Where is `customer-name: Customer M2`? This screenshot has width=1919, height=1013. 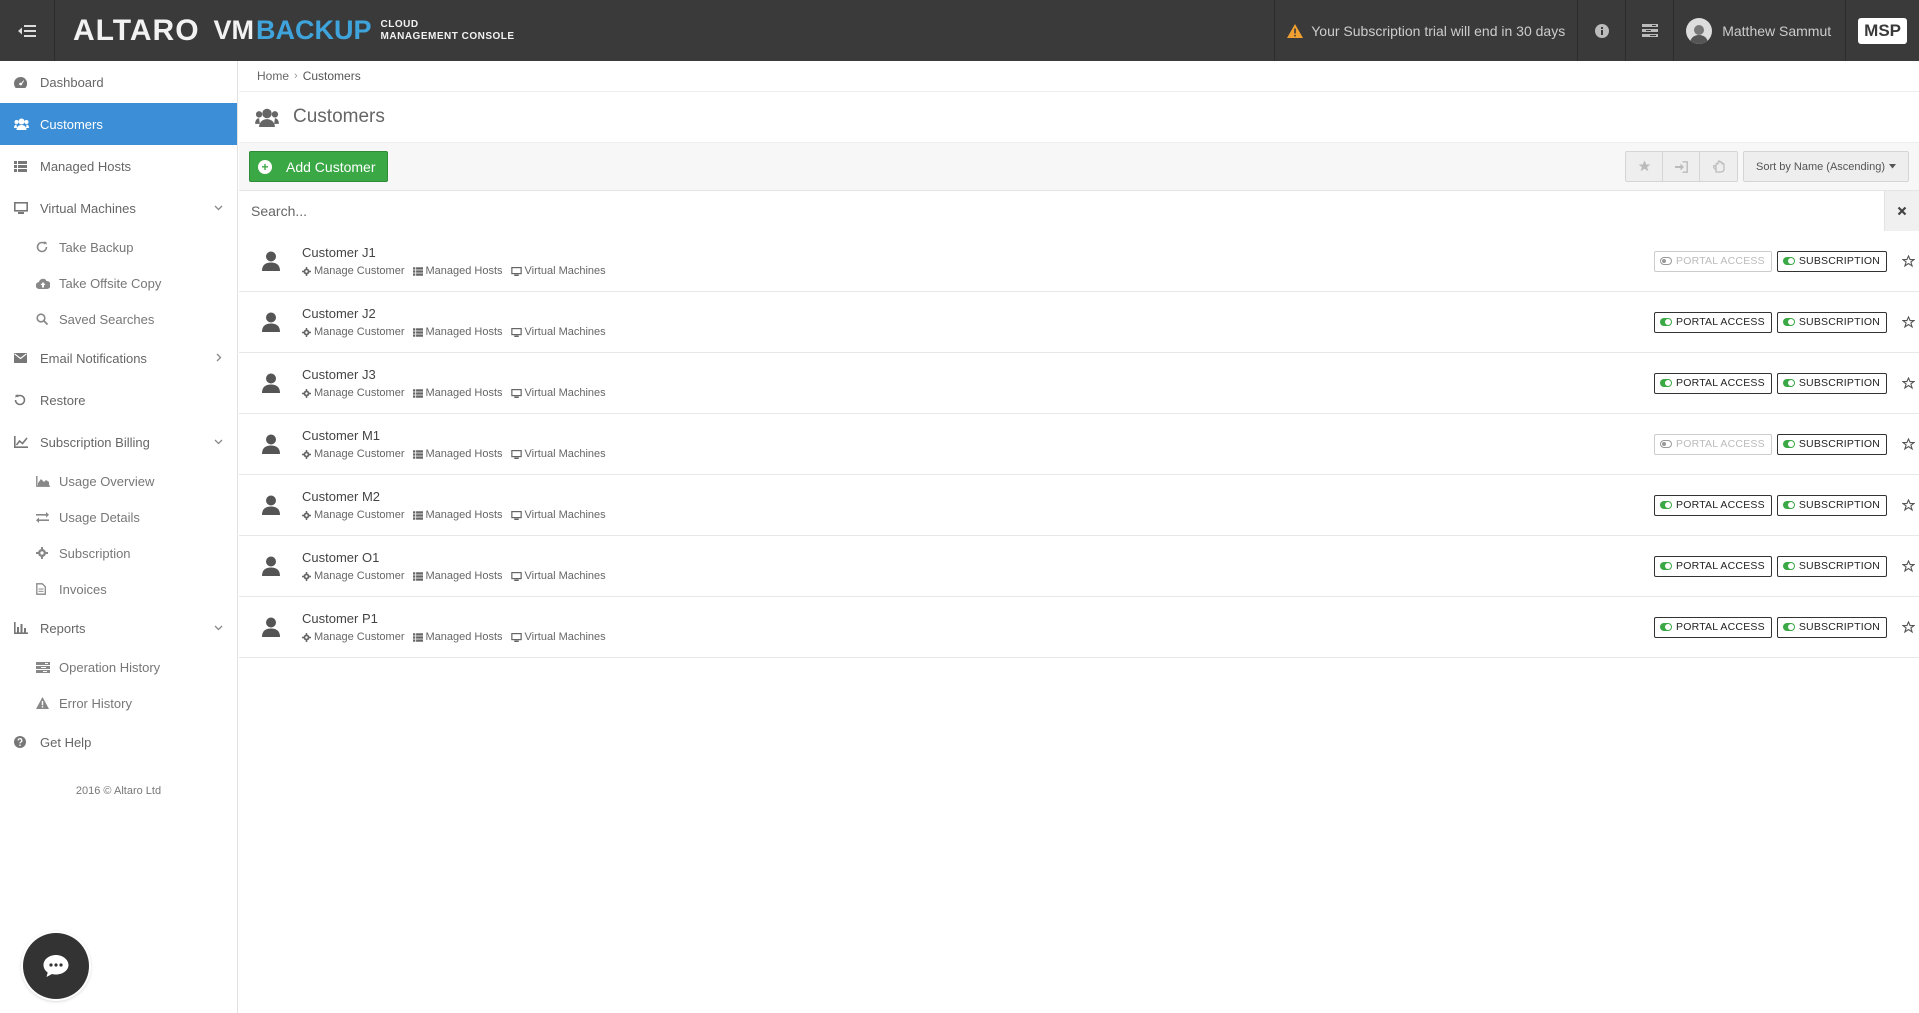
customer-name: Customer M2 is located at coordinates (454, 496).